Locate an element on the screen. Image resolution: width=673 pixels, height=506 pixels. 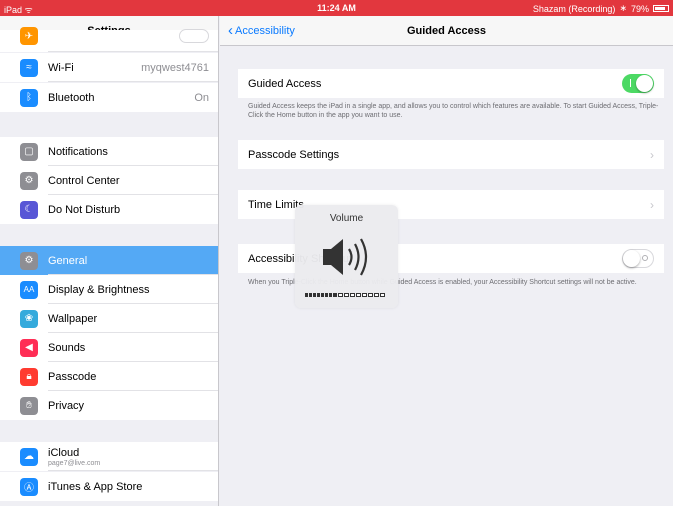
hand-icon: ✋︎ is located at coordinates (29, 405).